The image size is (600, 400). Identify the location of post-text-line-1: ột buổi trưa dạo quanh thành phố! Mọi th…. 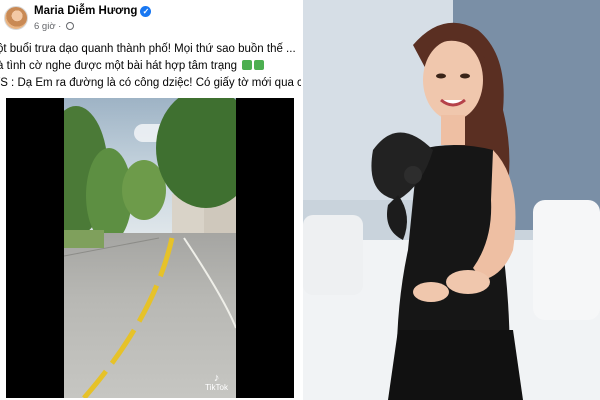
(148, 49).